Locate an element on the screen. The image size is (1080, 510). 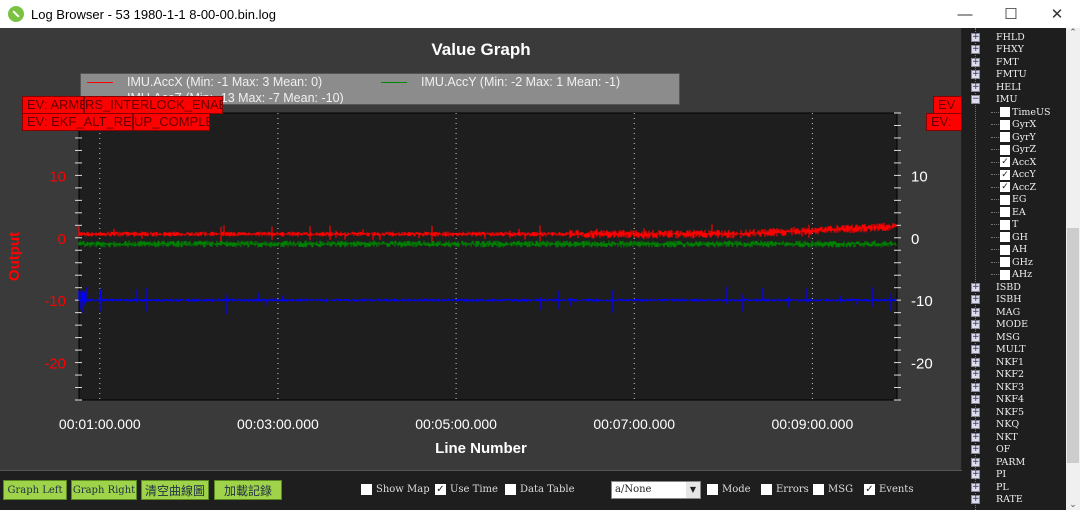
tree-leaf-t: T is located at coordinates (1004, 225).